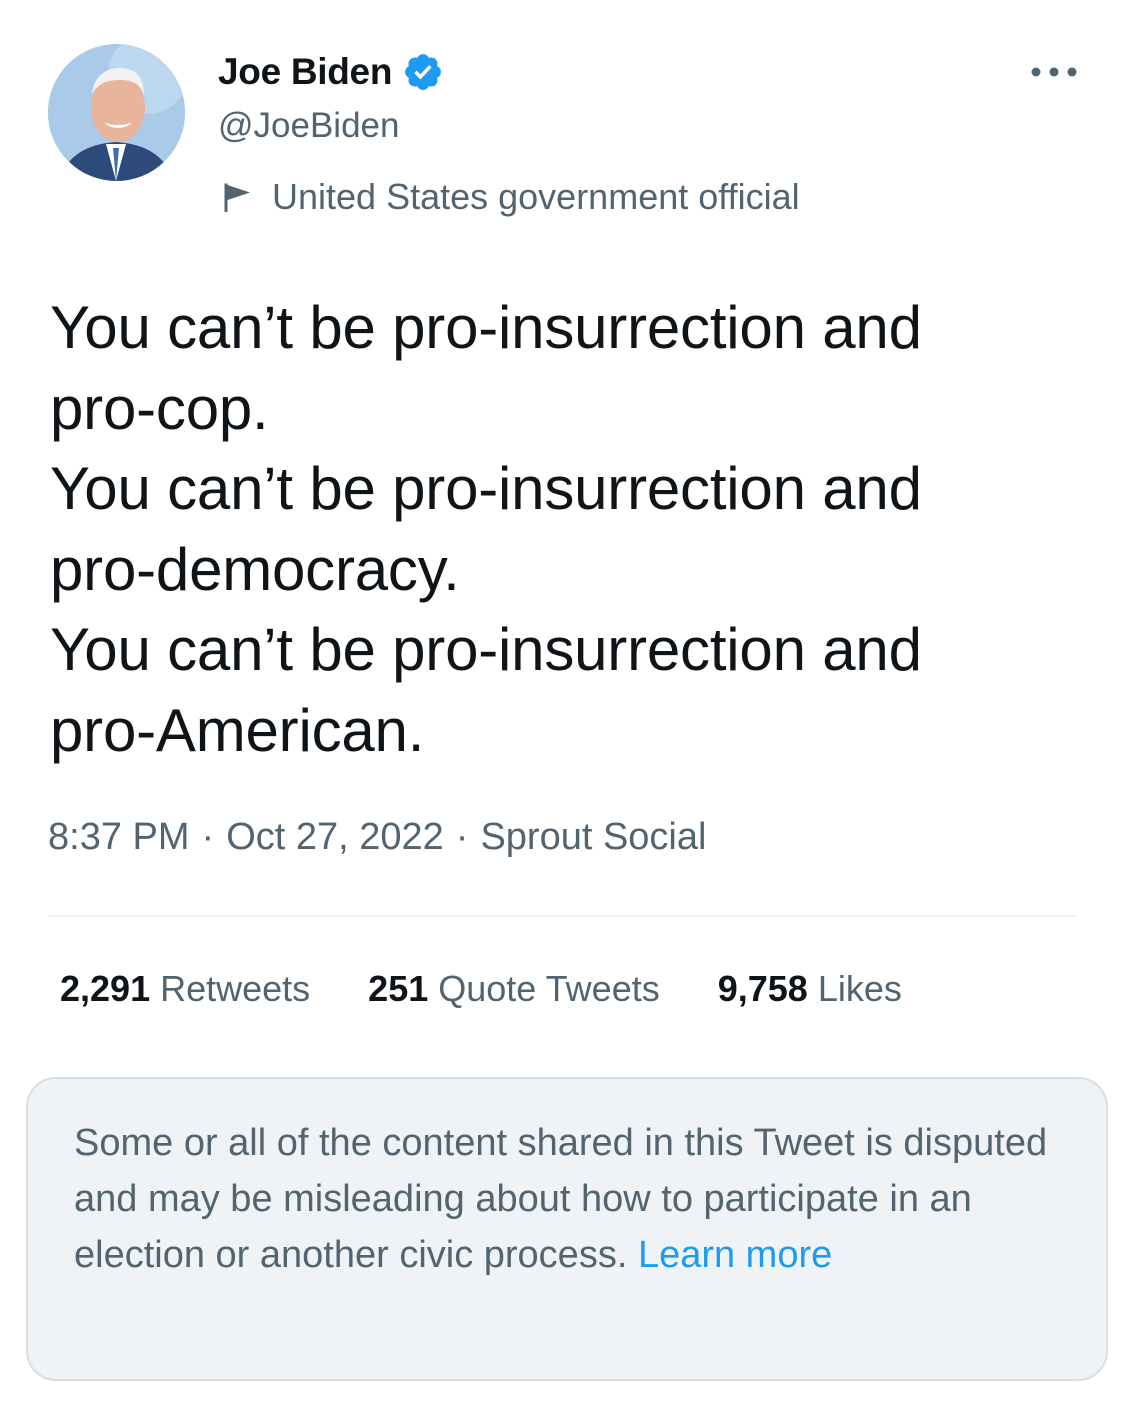 The height and width of the screenshot is (1405, 1125). What do you see at coordinates (762, 988) in the screenshot?
I see `likes-count: 9,758` at bounding box center [762, 988].